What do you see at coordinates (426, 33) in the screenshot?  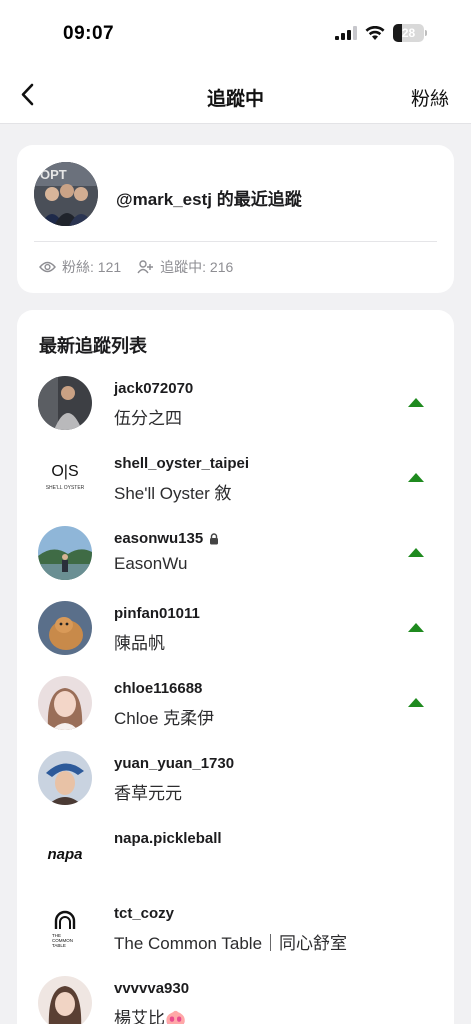 I see `battery-nub` at bounding box center [426, 33].